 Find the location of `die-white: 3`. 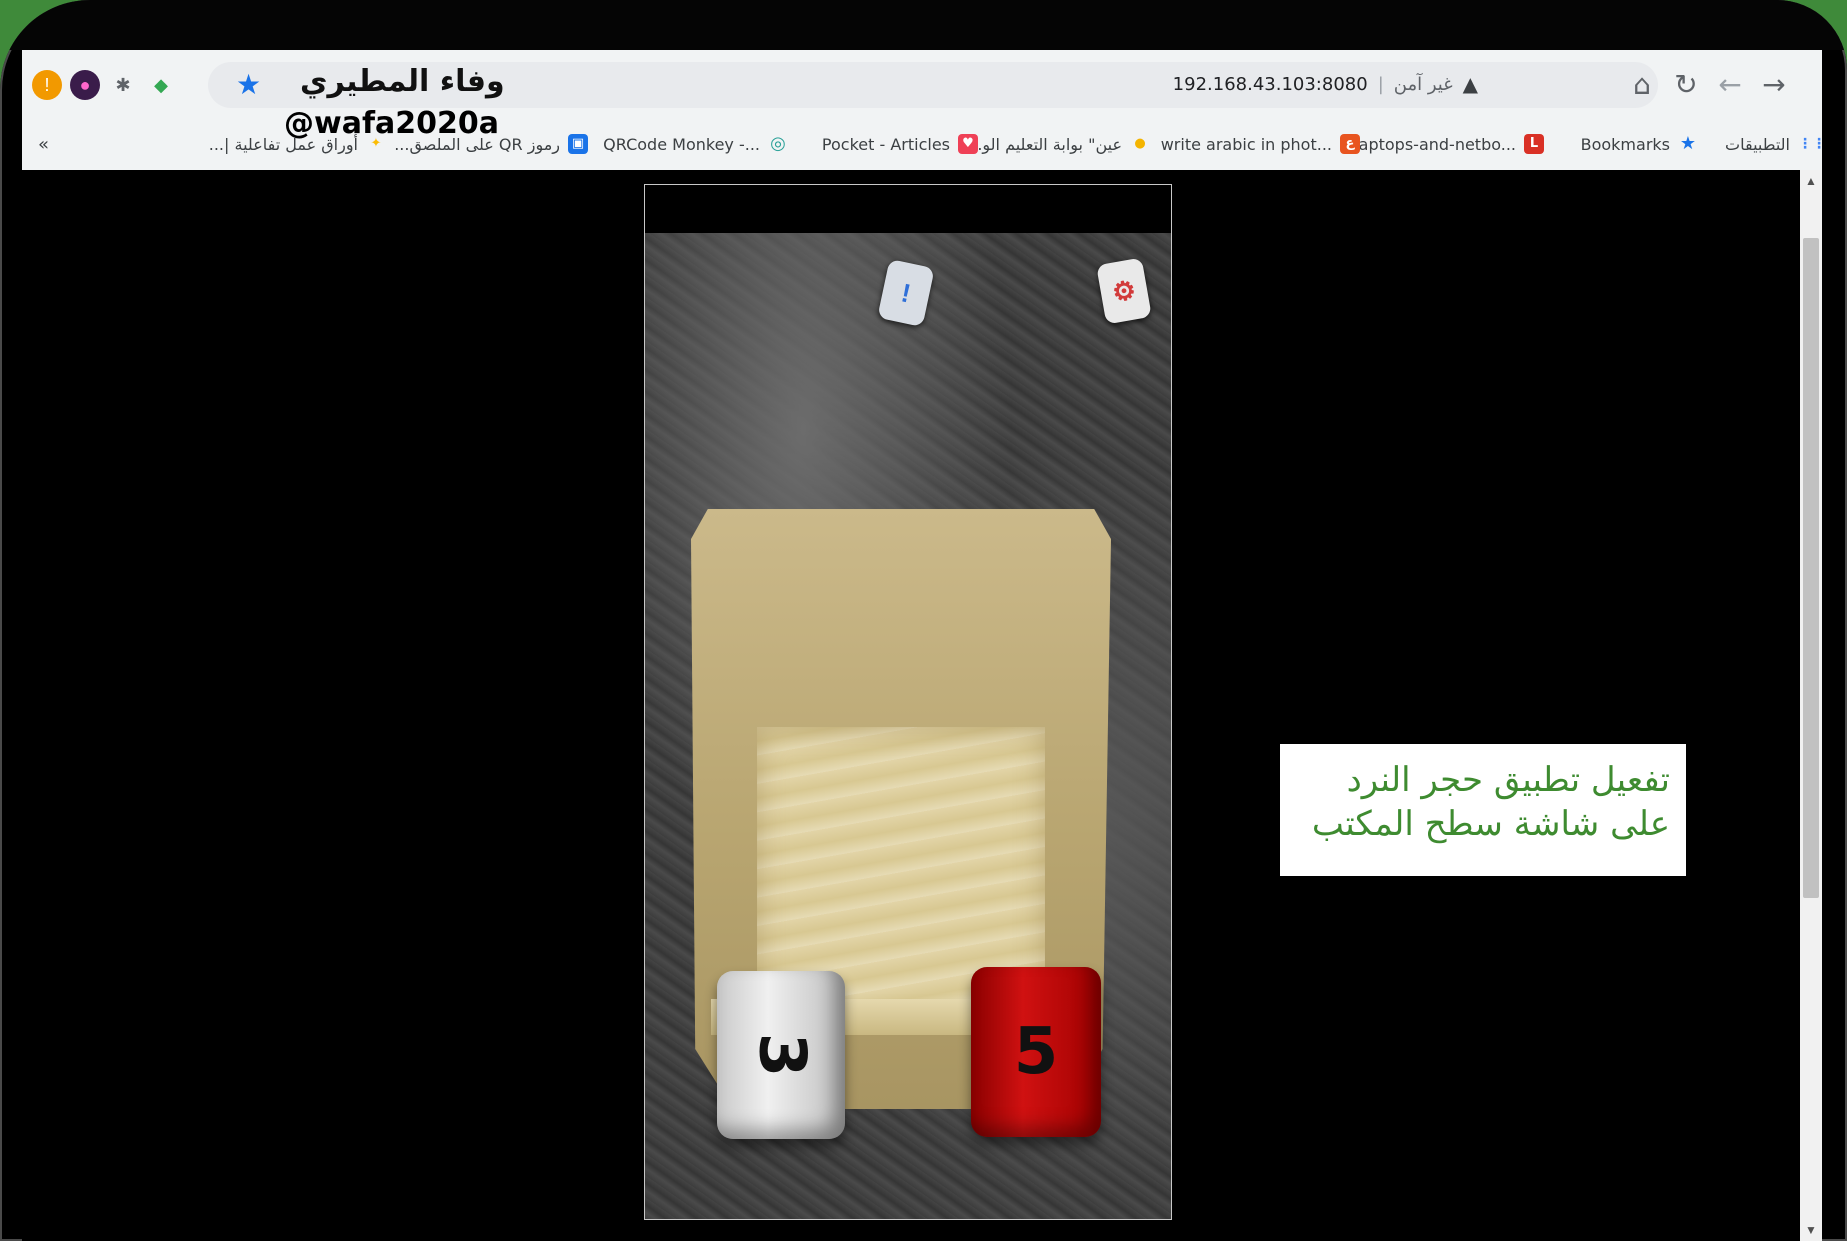

die-white: 3 is located at coordinates (781, 1055).